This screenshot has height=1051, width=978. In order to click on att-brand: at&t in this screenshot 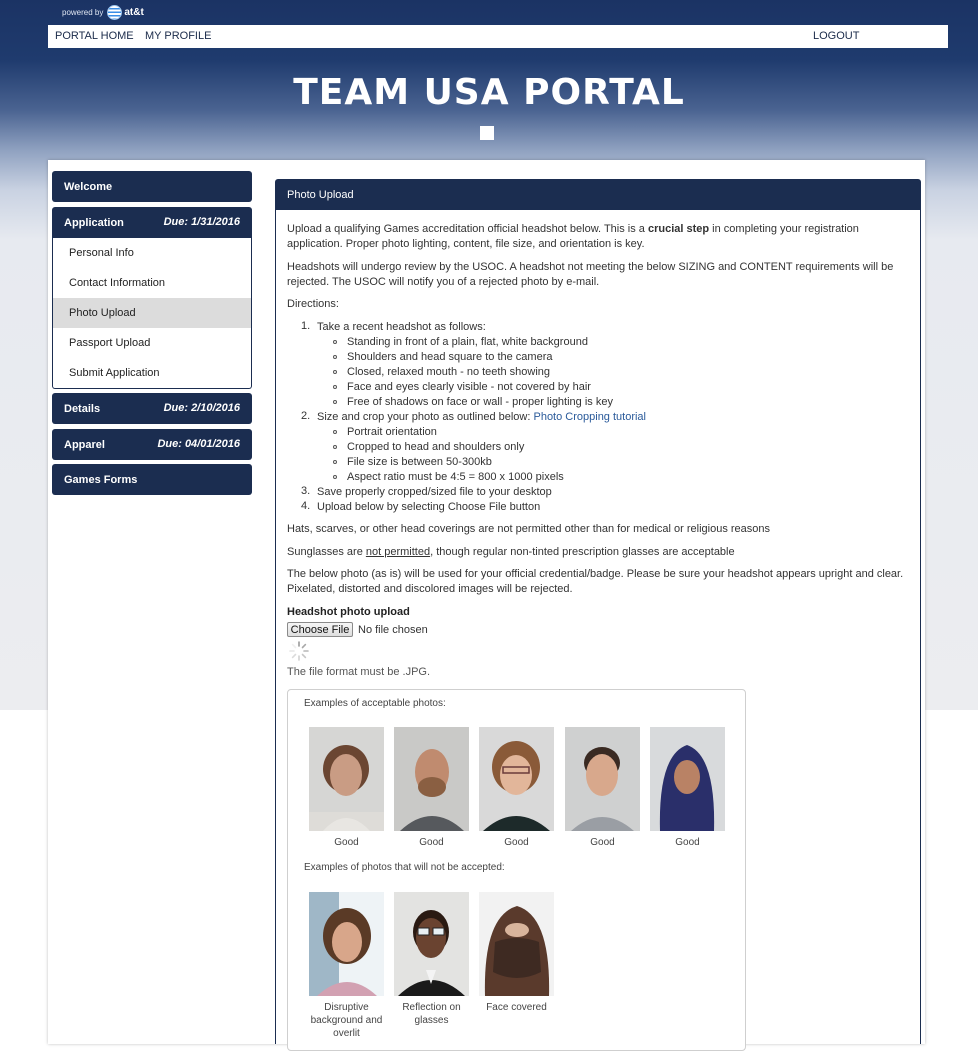, I will do `click(134, 12)`.